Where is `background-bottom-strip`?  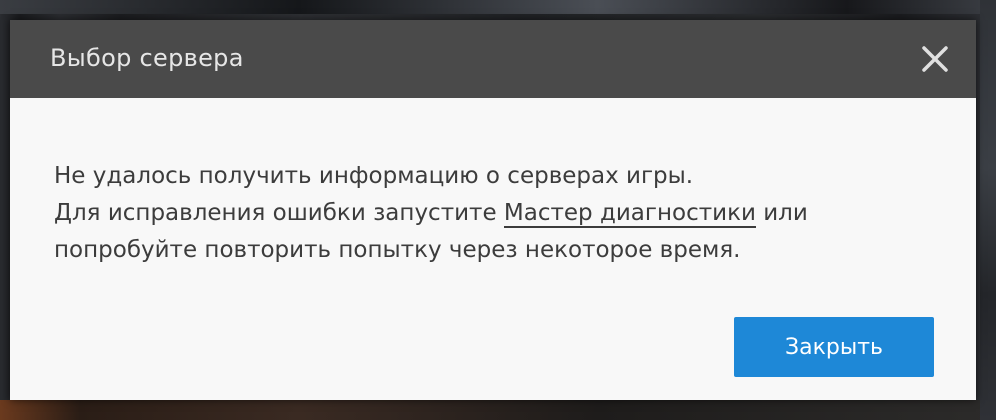 background-bottom-strip is located at coordinates (498, 410).